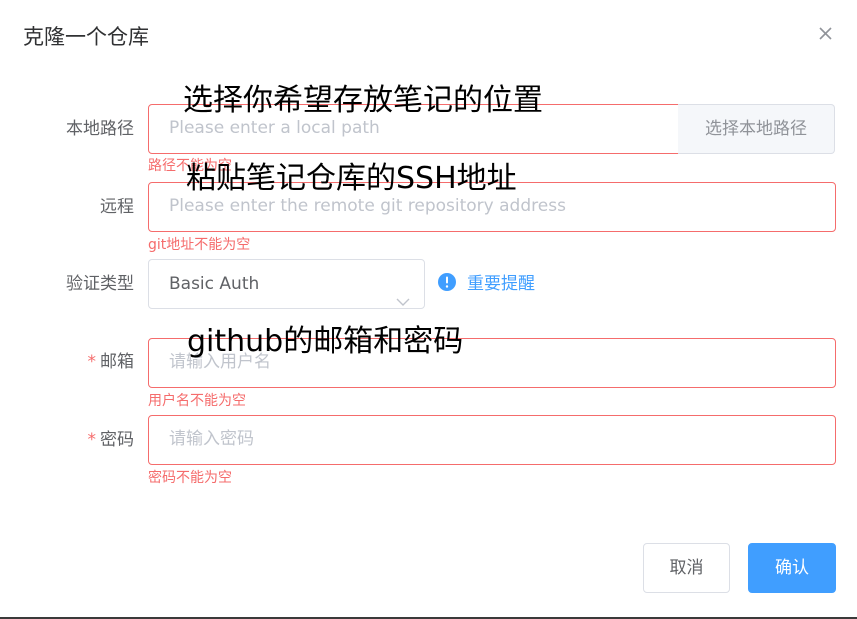 The width and height of the screenshot is (857, 619). Describe the element at coordinates (792, 568) in the screenshot. I see `confirm-button: 确认` at that location.